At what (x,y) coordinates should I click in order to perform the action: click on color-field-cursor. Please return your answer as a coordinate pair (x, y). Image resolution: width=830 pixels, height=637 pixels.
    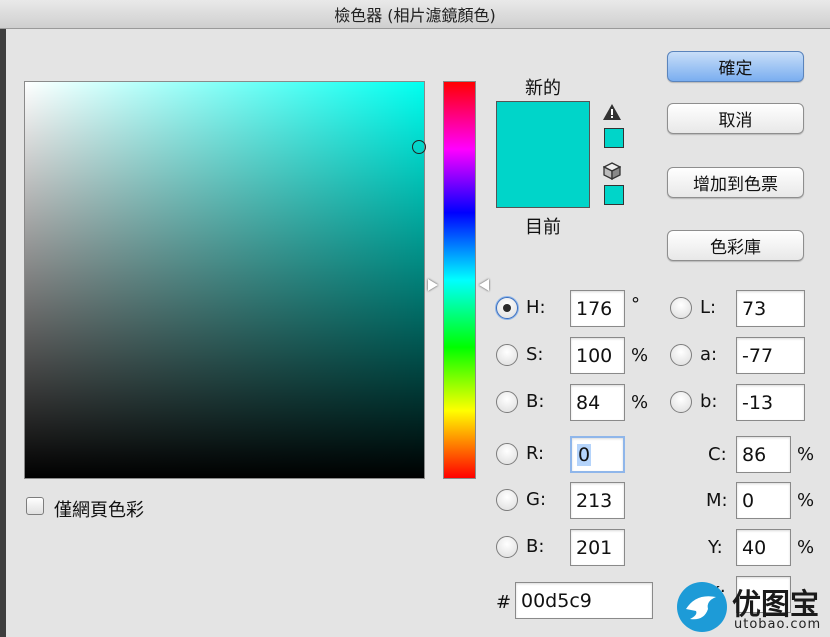
    Looking at the image, I should click on (419, 147).